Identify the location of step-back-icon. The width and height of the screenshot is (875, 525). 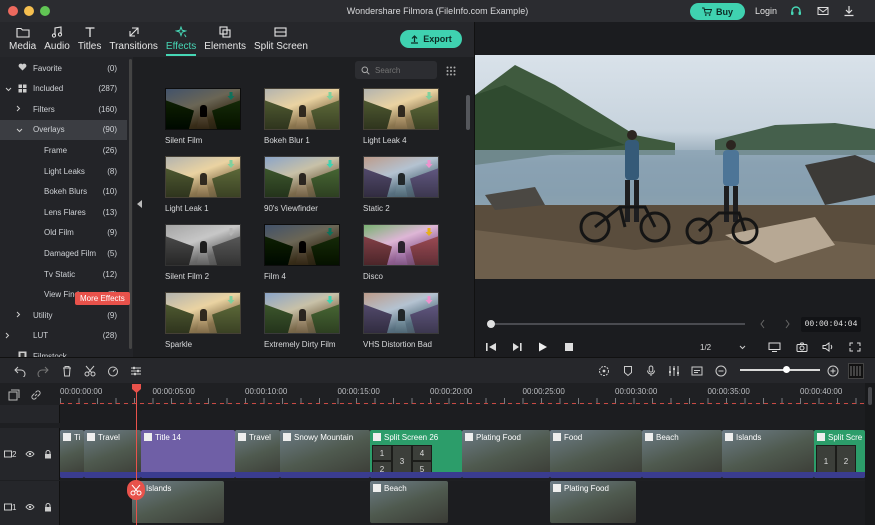
(491, 347).